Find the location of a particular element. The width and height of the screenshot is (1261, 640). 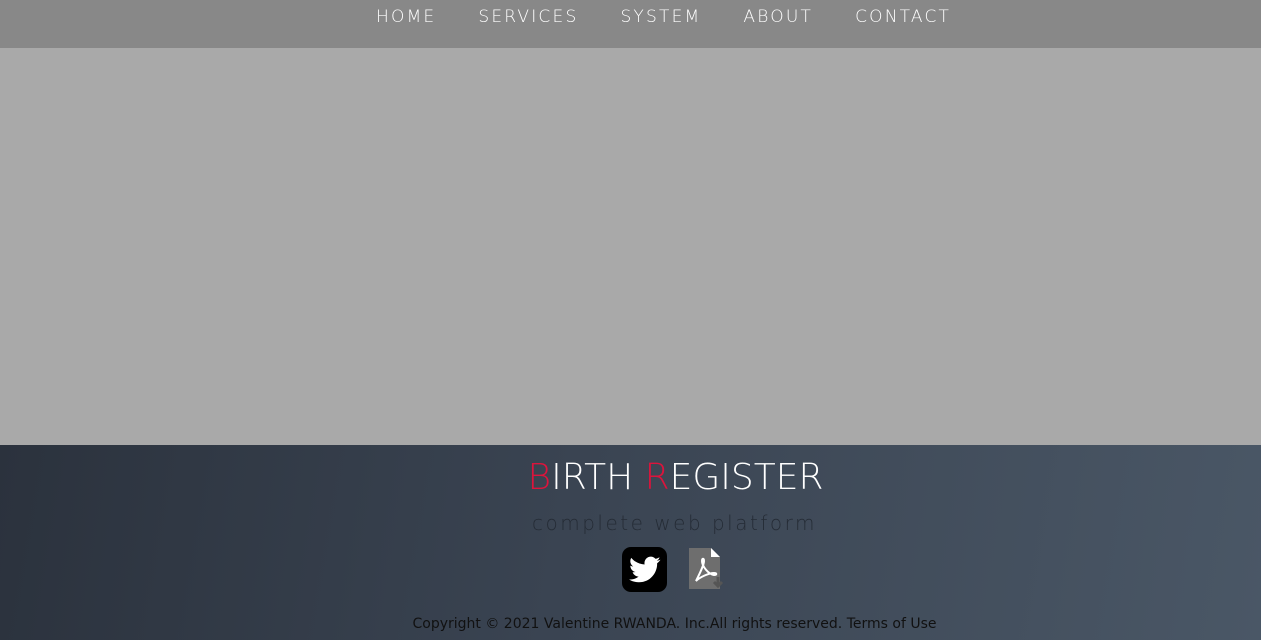

twitter-icon is located at coordinates (644, 569).